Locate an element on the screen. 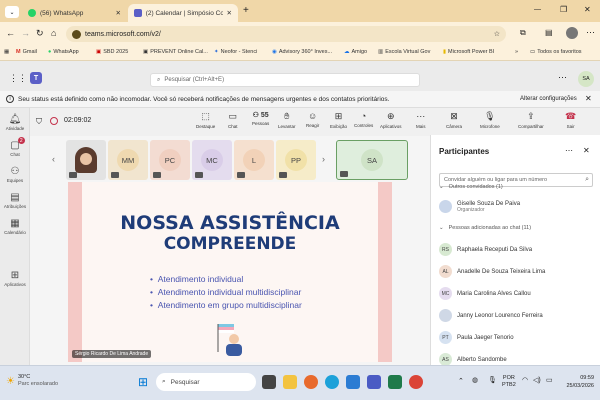 Image resolution: width=600 pixels, height=400 pixels. rail-chat: ▢ 2 Chat is located at coordinates (15, 147).